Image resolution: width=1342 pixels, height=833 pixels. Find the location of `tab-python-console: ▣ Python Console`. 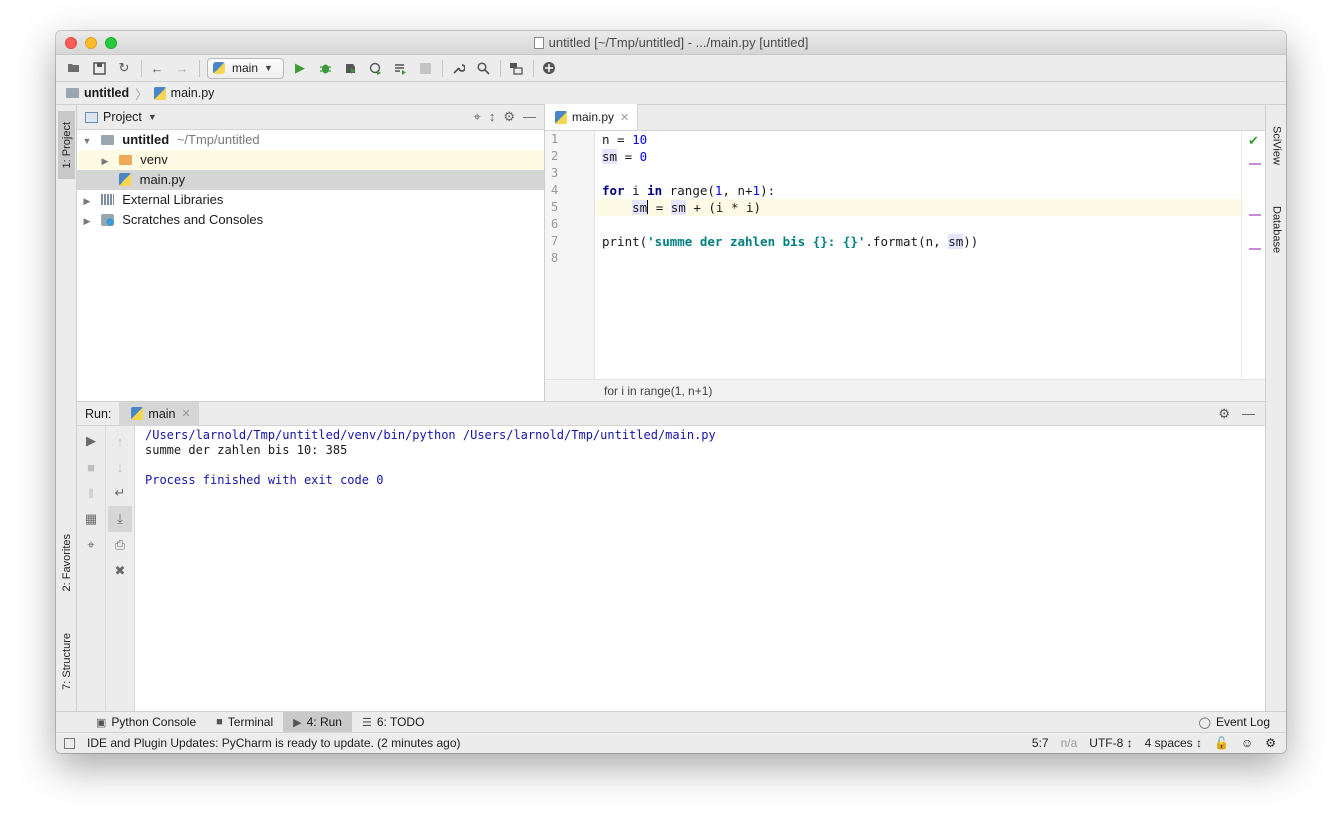

tab-python-console: ▣ Python Console is located at coordinates (146, 722).